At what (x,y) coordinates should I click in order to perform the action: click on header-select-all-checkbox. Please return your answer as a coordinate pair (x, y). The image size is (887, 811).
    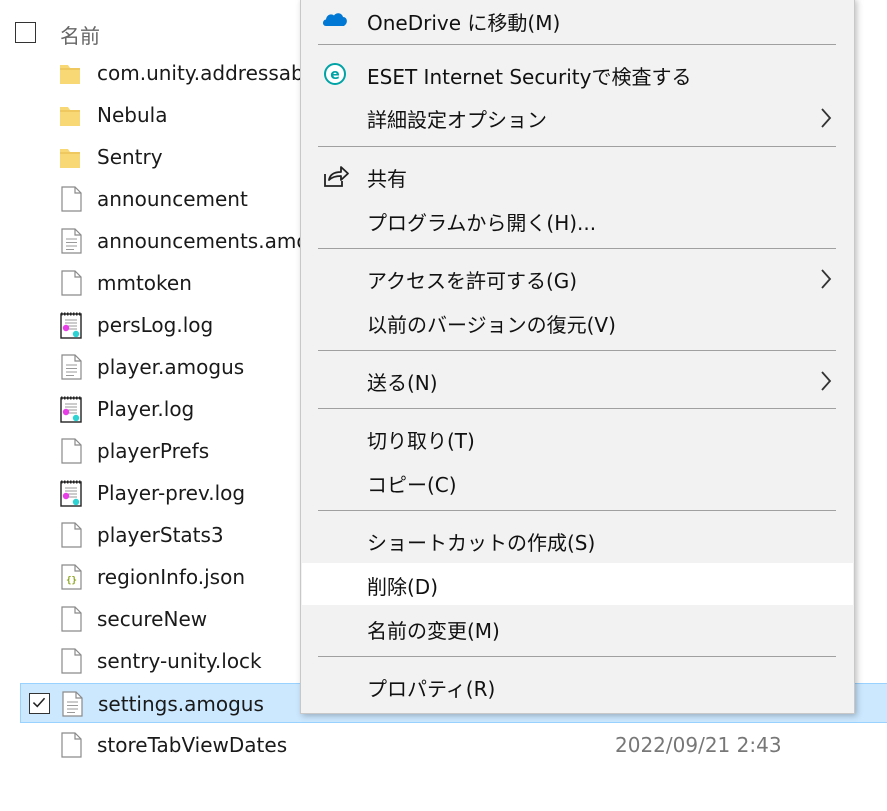
    Looking at the image, I should click on (25, 32).